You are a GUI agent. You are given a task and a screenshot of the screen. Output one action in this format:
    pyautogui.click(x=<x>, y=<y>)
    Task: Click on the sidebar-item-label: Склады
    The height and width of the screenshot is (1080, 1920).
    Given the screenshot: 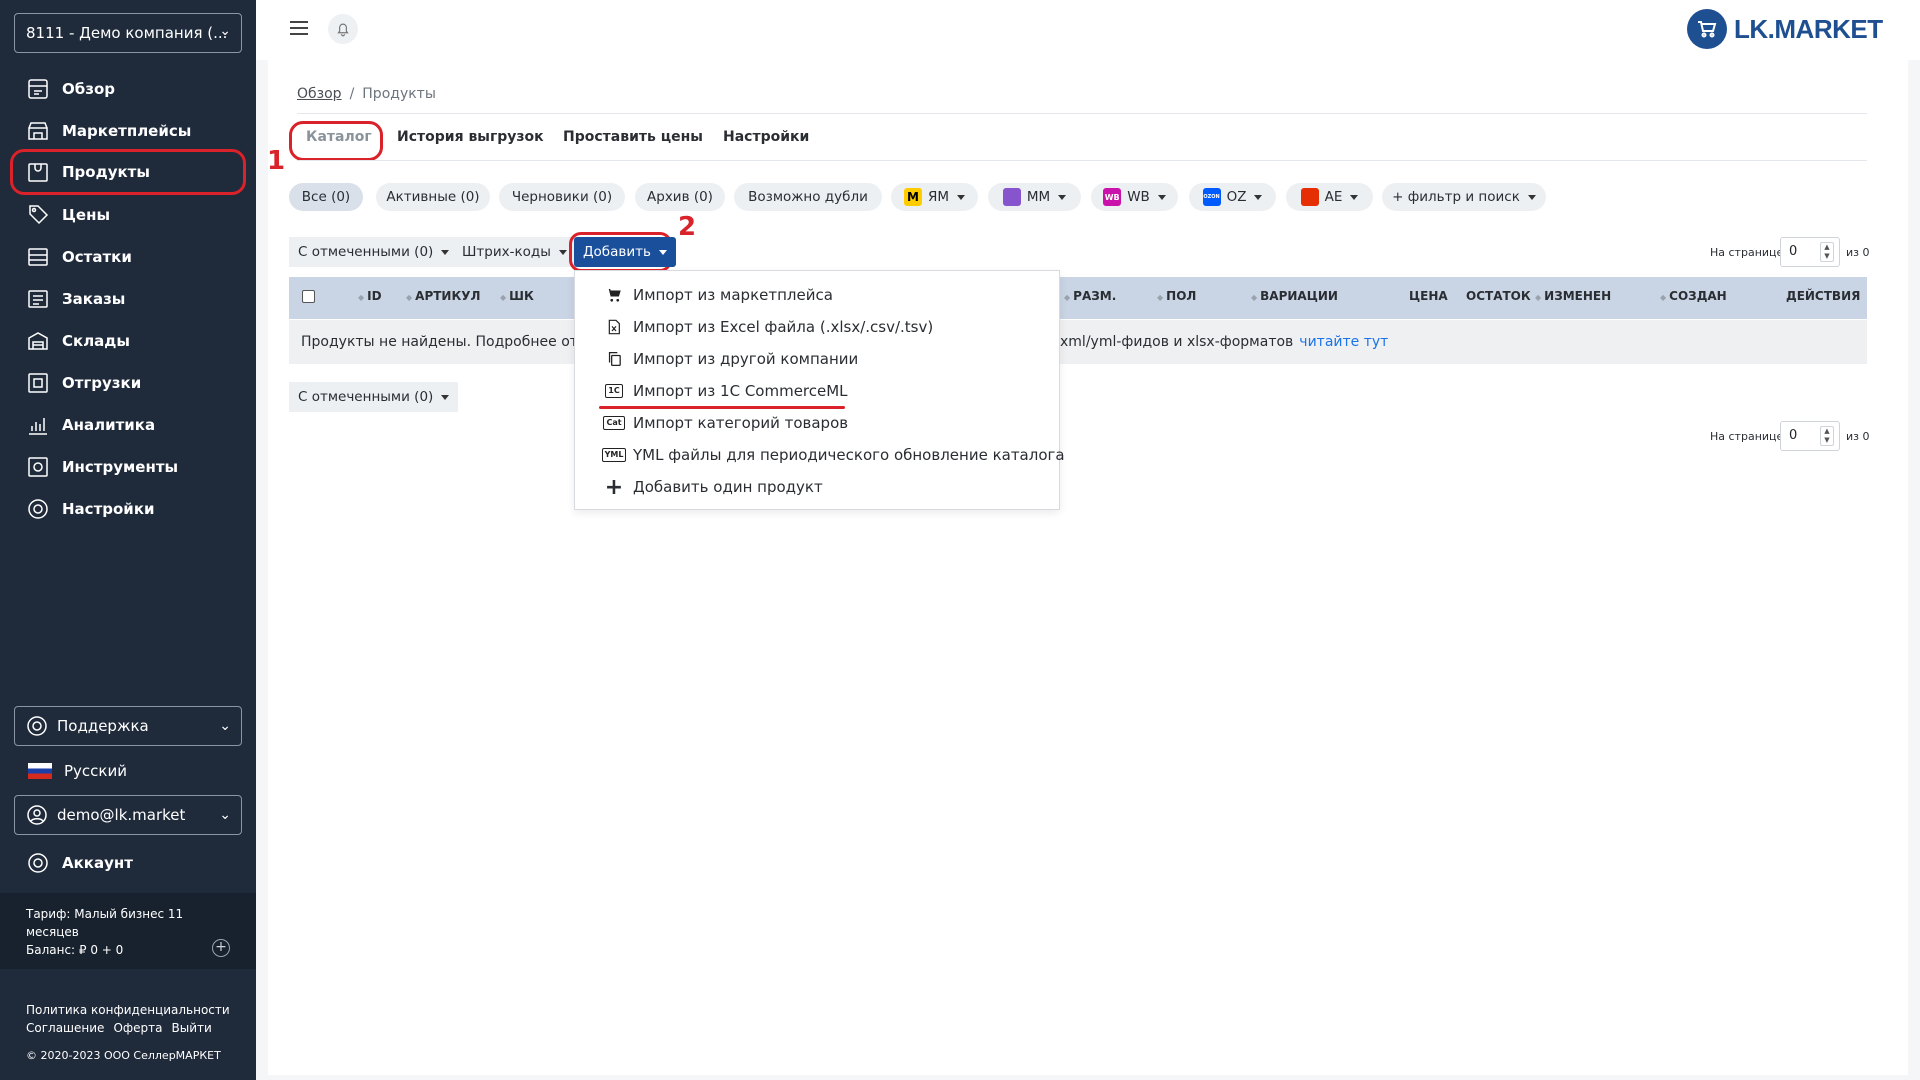 What is the action you would take?
    pyautogui.click(x=96, y=341)
    